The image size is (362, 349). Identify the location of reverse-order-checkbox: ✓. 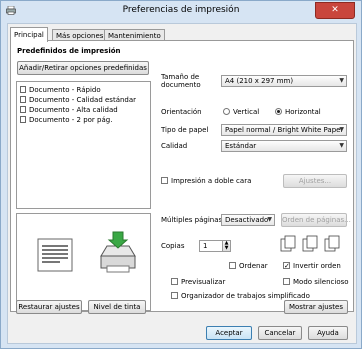
(286, 266).